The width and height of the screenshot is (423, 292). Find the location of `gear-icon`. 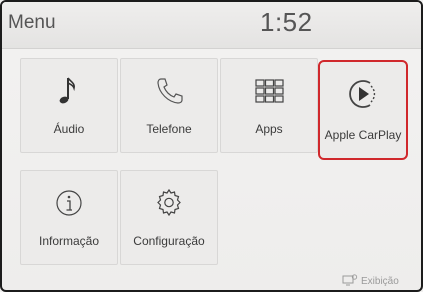

gear-icon is located at coordinates (169, 203).